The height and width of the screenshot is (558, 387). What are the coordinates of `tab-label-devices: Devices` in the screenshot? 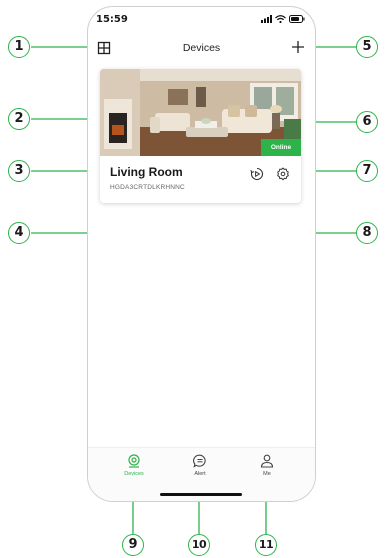 It's located at (134, 474).